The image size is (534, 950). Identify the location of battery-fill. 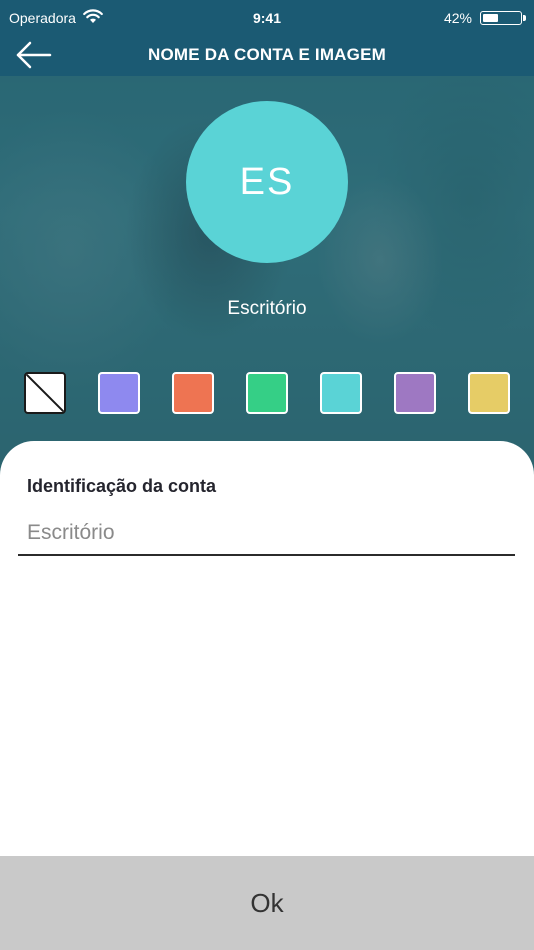
(490, 18).